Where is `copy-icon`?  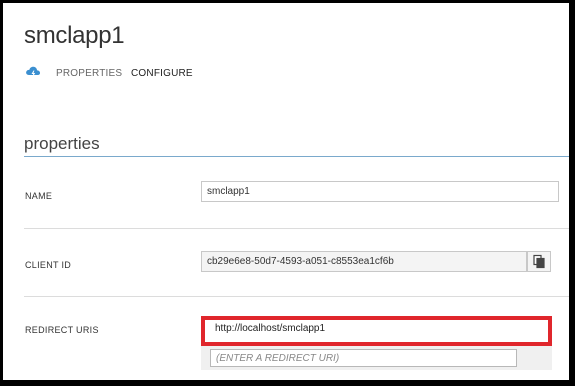
copy-icon is located at coordinates (539, 261).